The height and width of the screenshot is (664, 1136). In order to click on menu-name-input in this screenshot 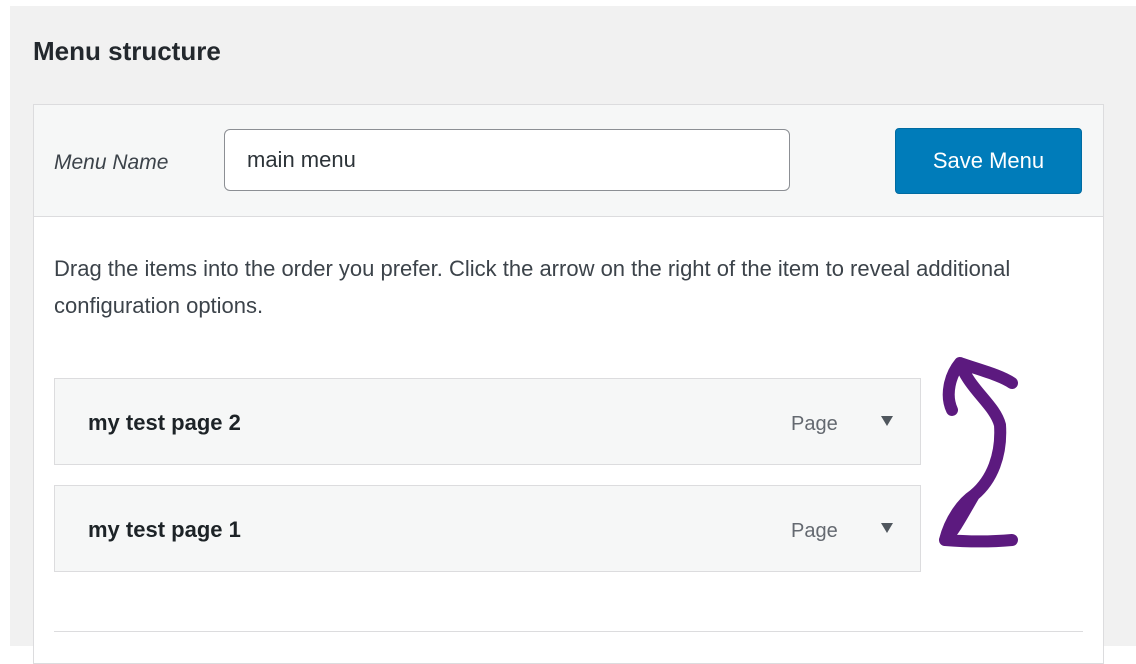, I will do `click(507, 160)`.